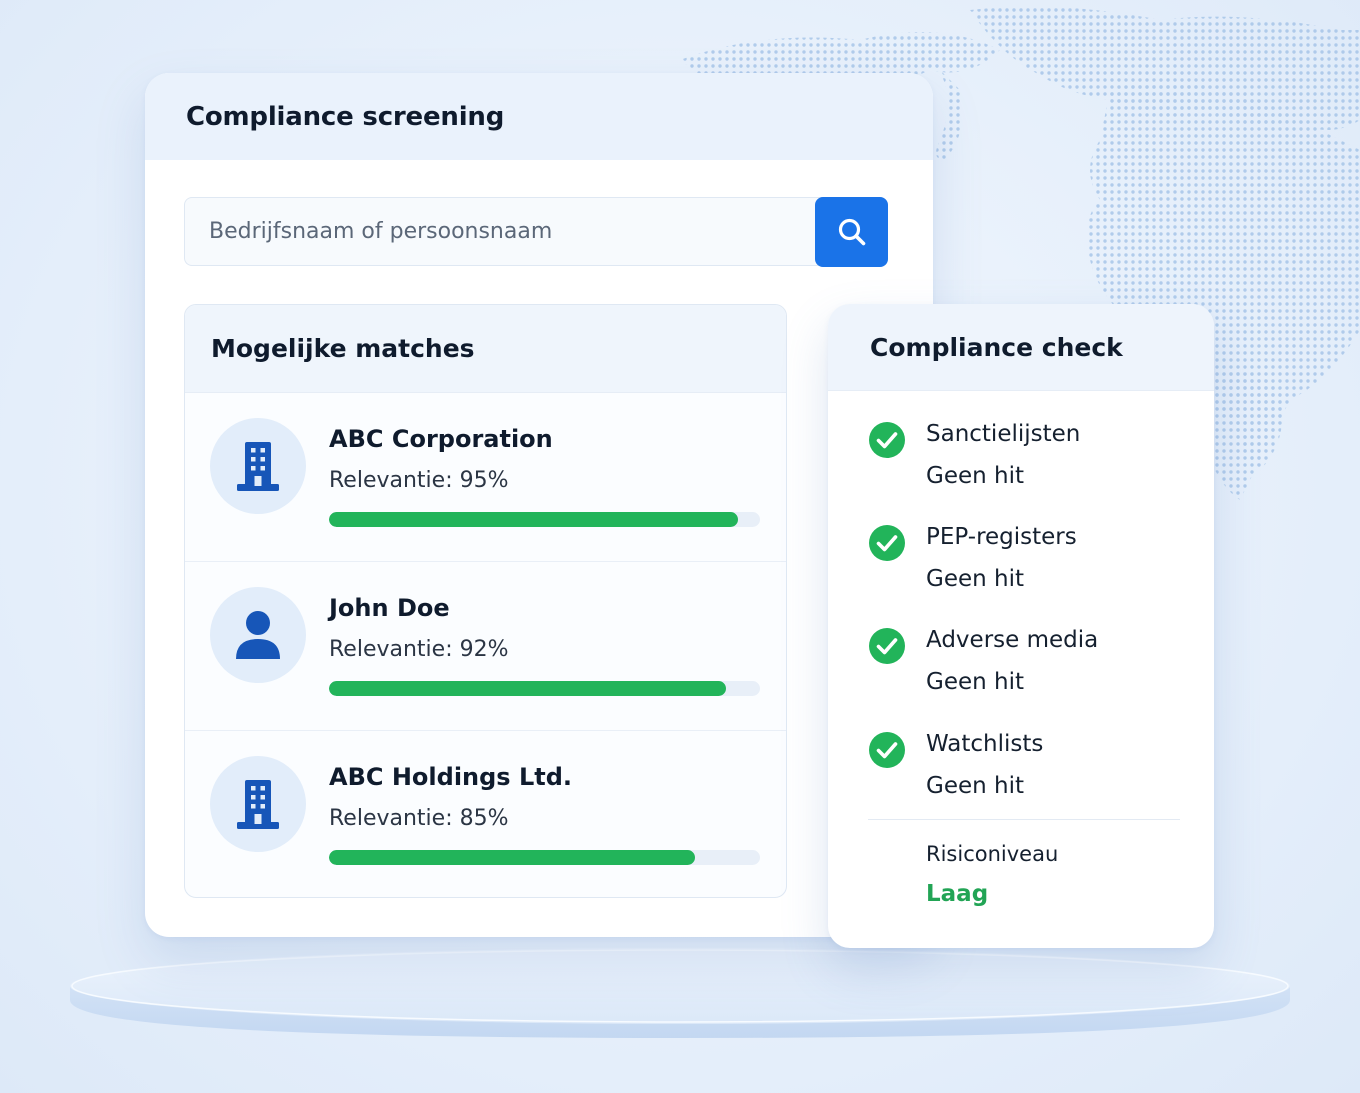 The height and width of the screenshot is (1093, 1360). What do you see at coordinates (1028, 552) in the screenshot?
I see `check-item-pep: PEP-registers Geen hit` at bounding box center [1028, 552].